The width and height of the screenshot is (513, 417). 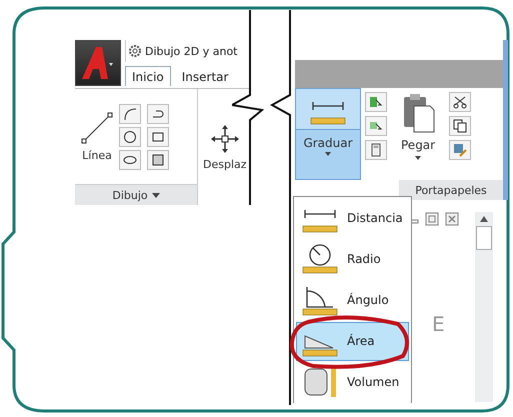 I want to click on match-properties-button, so click(x=460, y=150).